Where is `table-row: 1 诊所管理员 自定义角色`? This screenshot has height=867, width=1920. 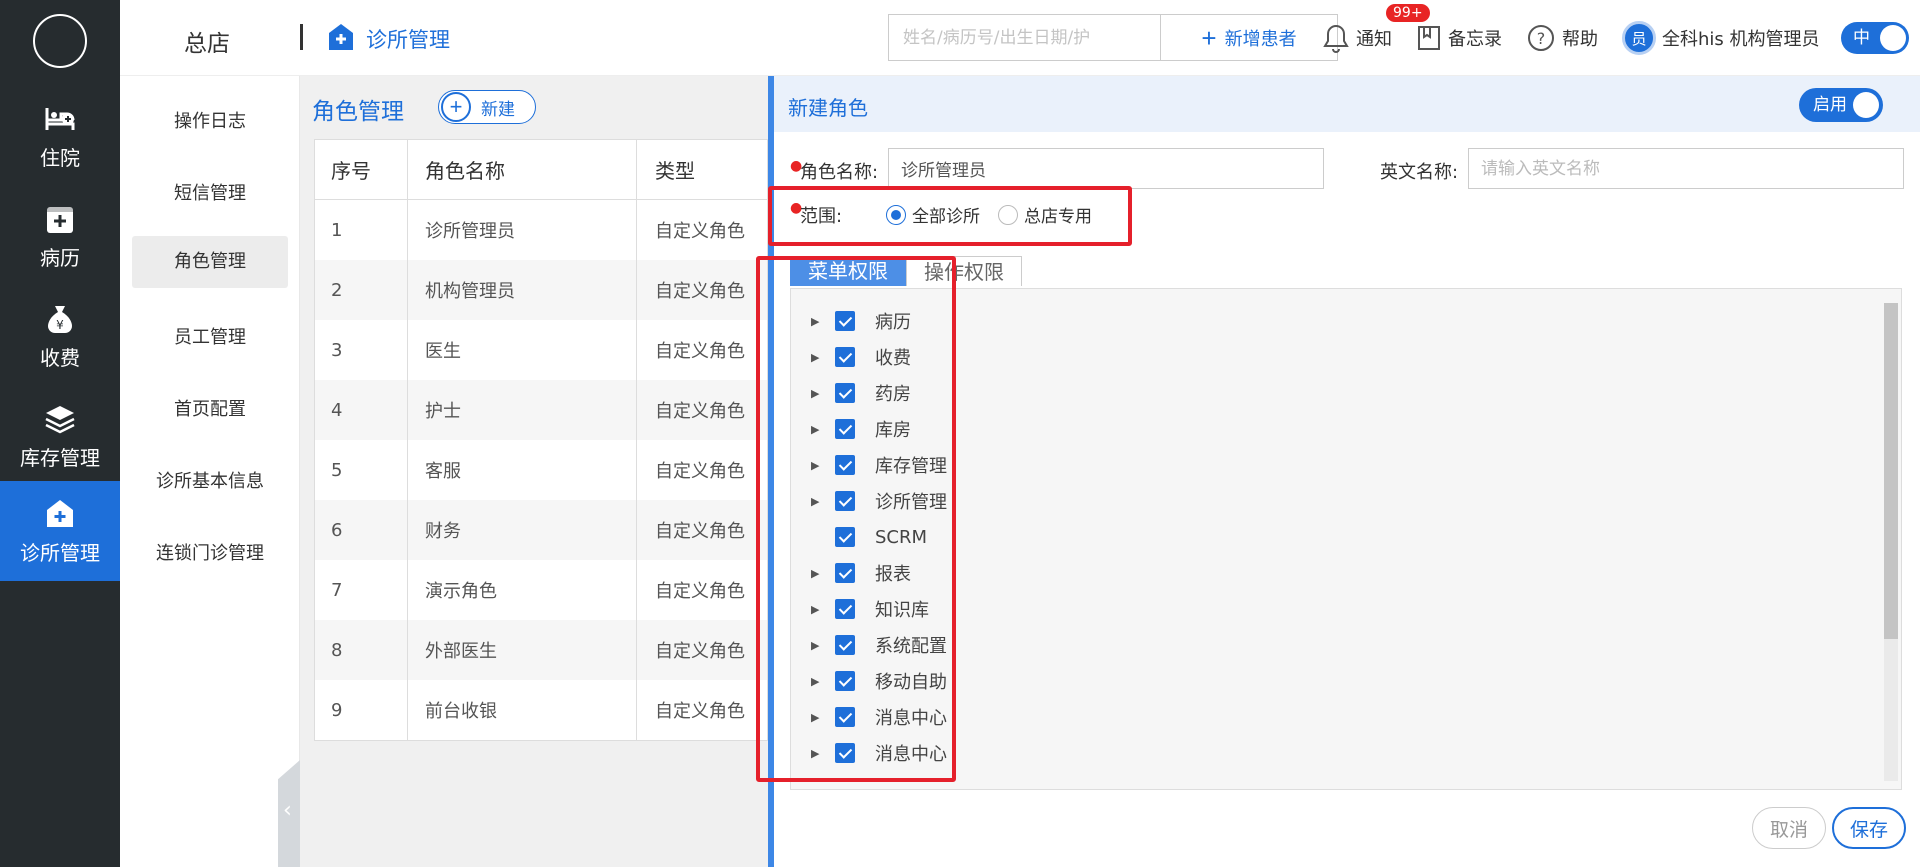 table-row: 1 诊所管理员 自定义角色 is located at coordinates (541, 230).